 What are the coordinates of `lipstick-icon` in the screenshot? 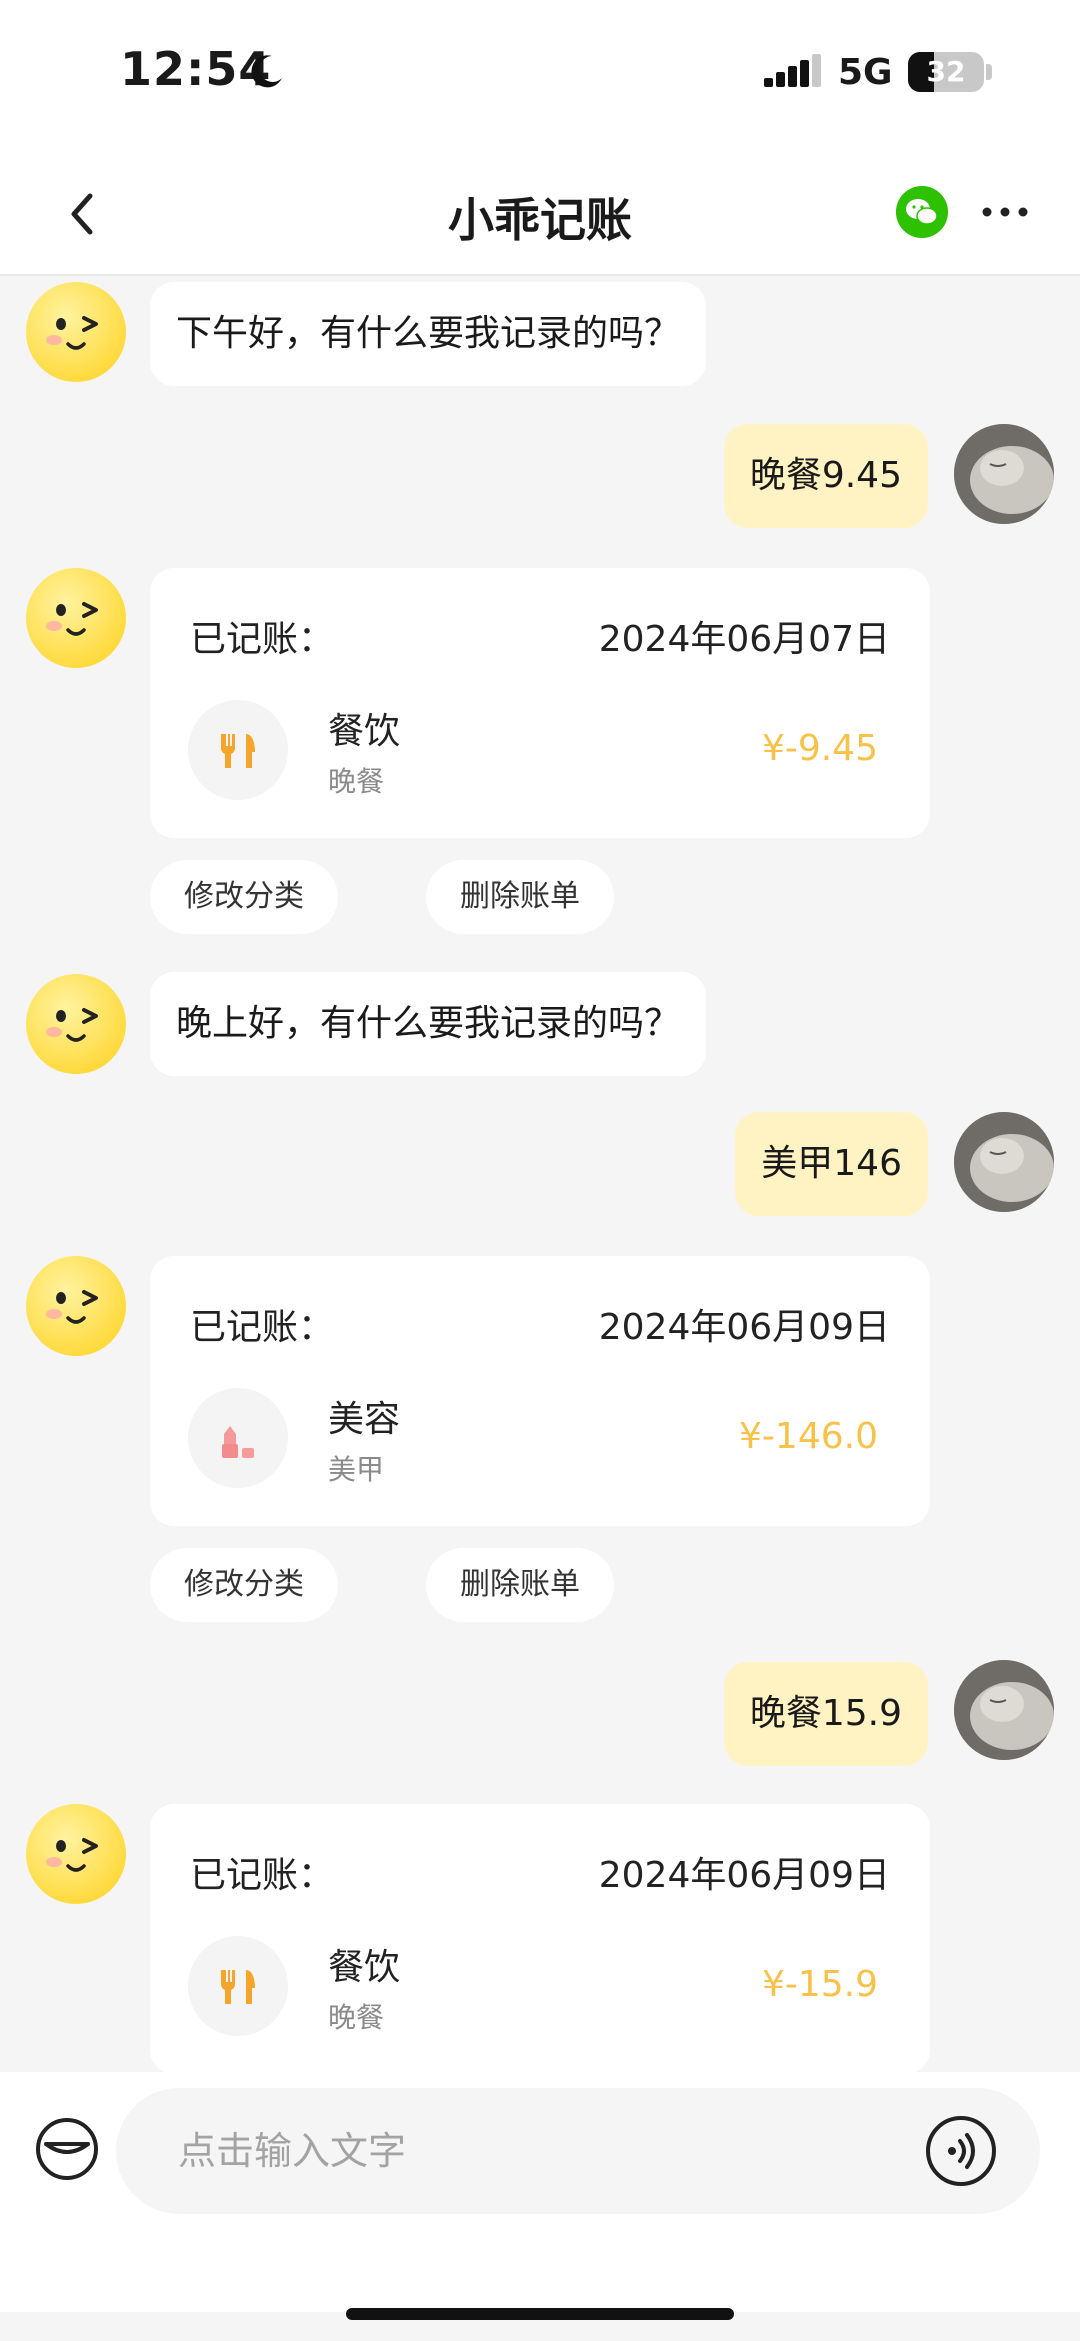 It's located at (238, 1442).